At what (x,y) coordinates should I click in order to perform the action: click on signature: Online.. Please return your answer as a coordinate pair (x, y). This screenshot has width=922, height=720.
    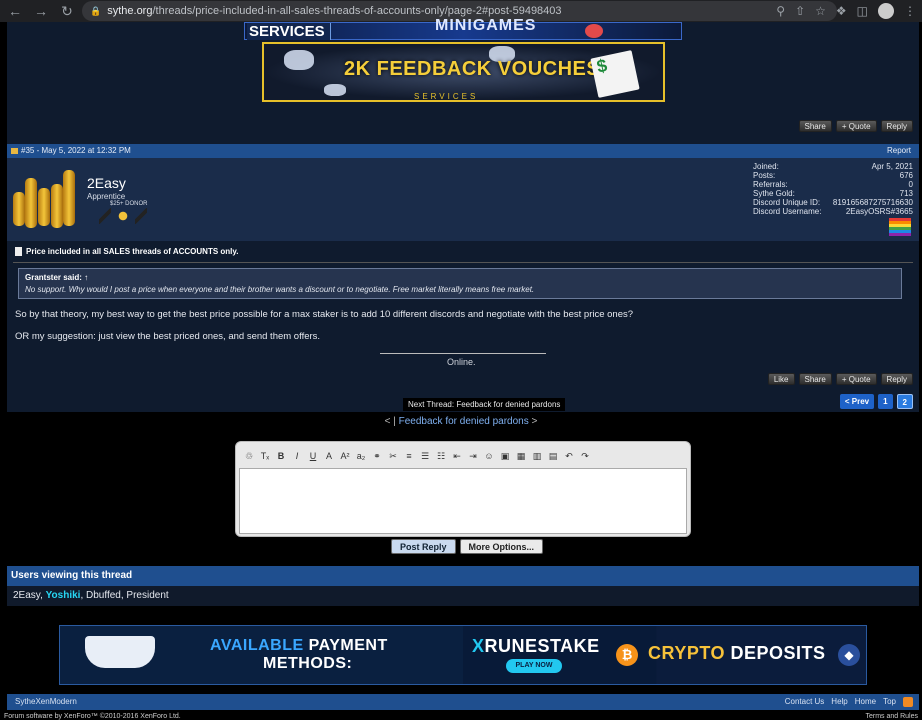
    Looking at the image, I should click on (461, 362).